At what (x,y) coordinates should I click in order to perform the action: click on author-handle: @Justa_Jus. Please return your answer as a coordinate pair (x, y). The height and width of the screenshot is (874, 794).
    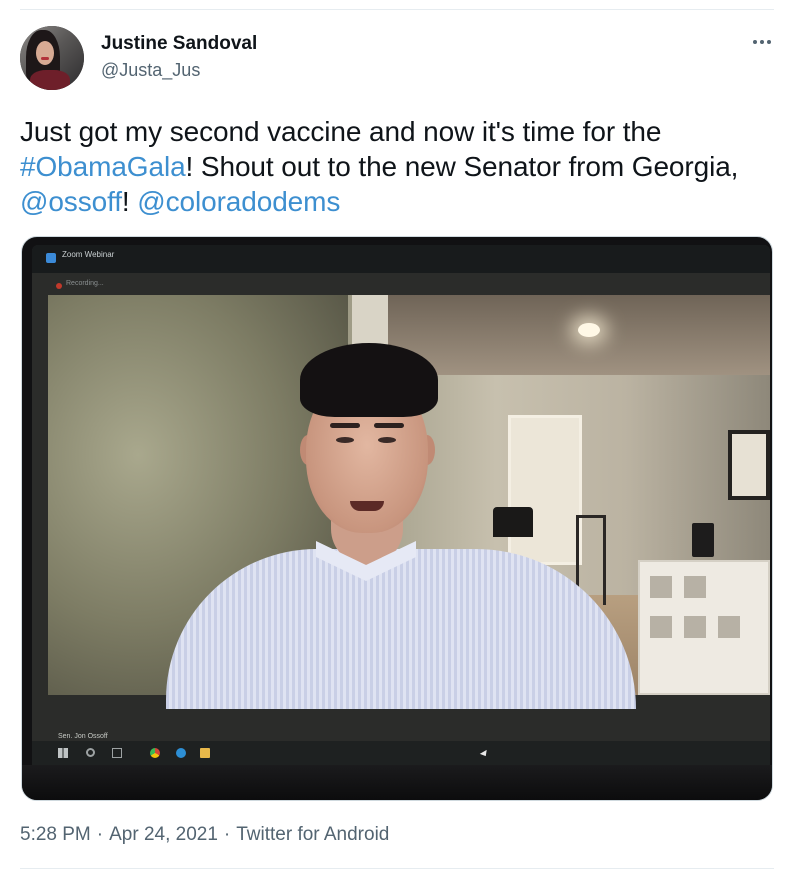
    Looking at the image, I should click on (150, 70).